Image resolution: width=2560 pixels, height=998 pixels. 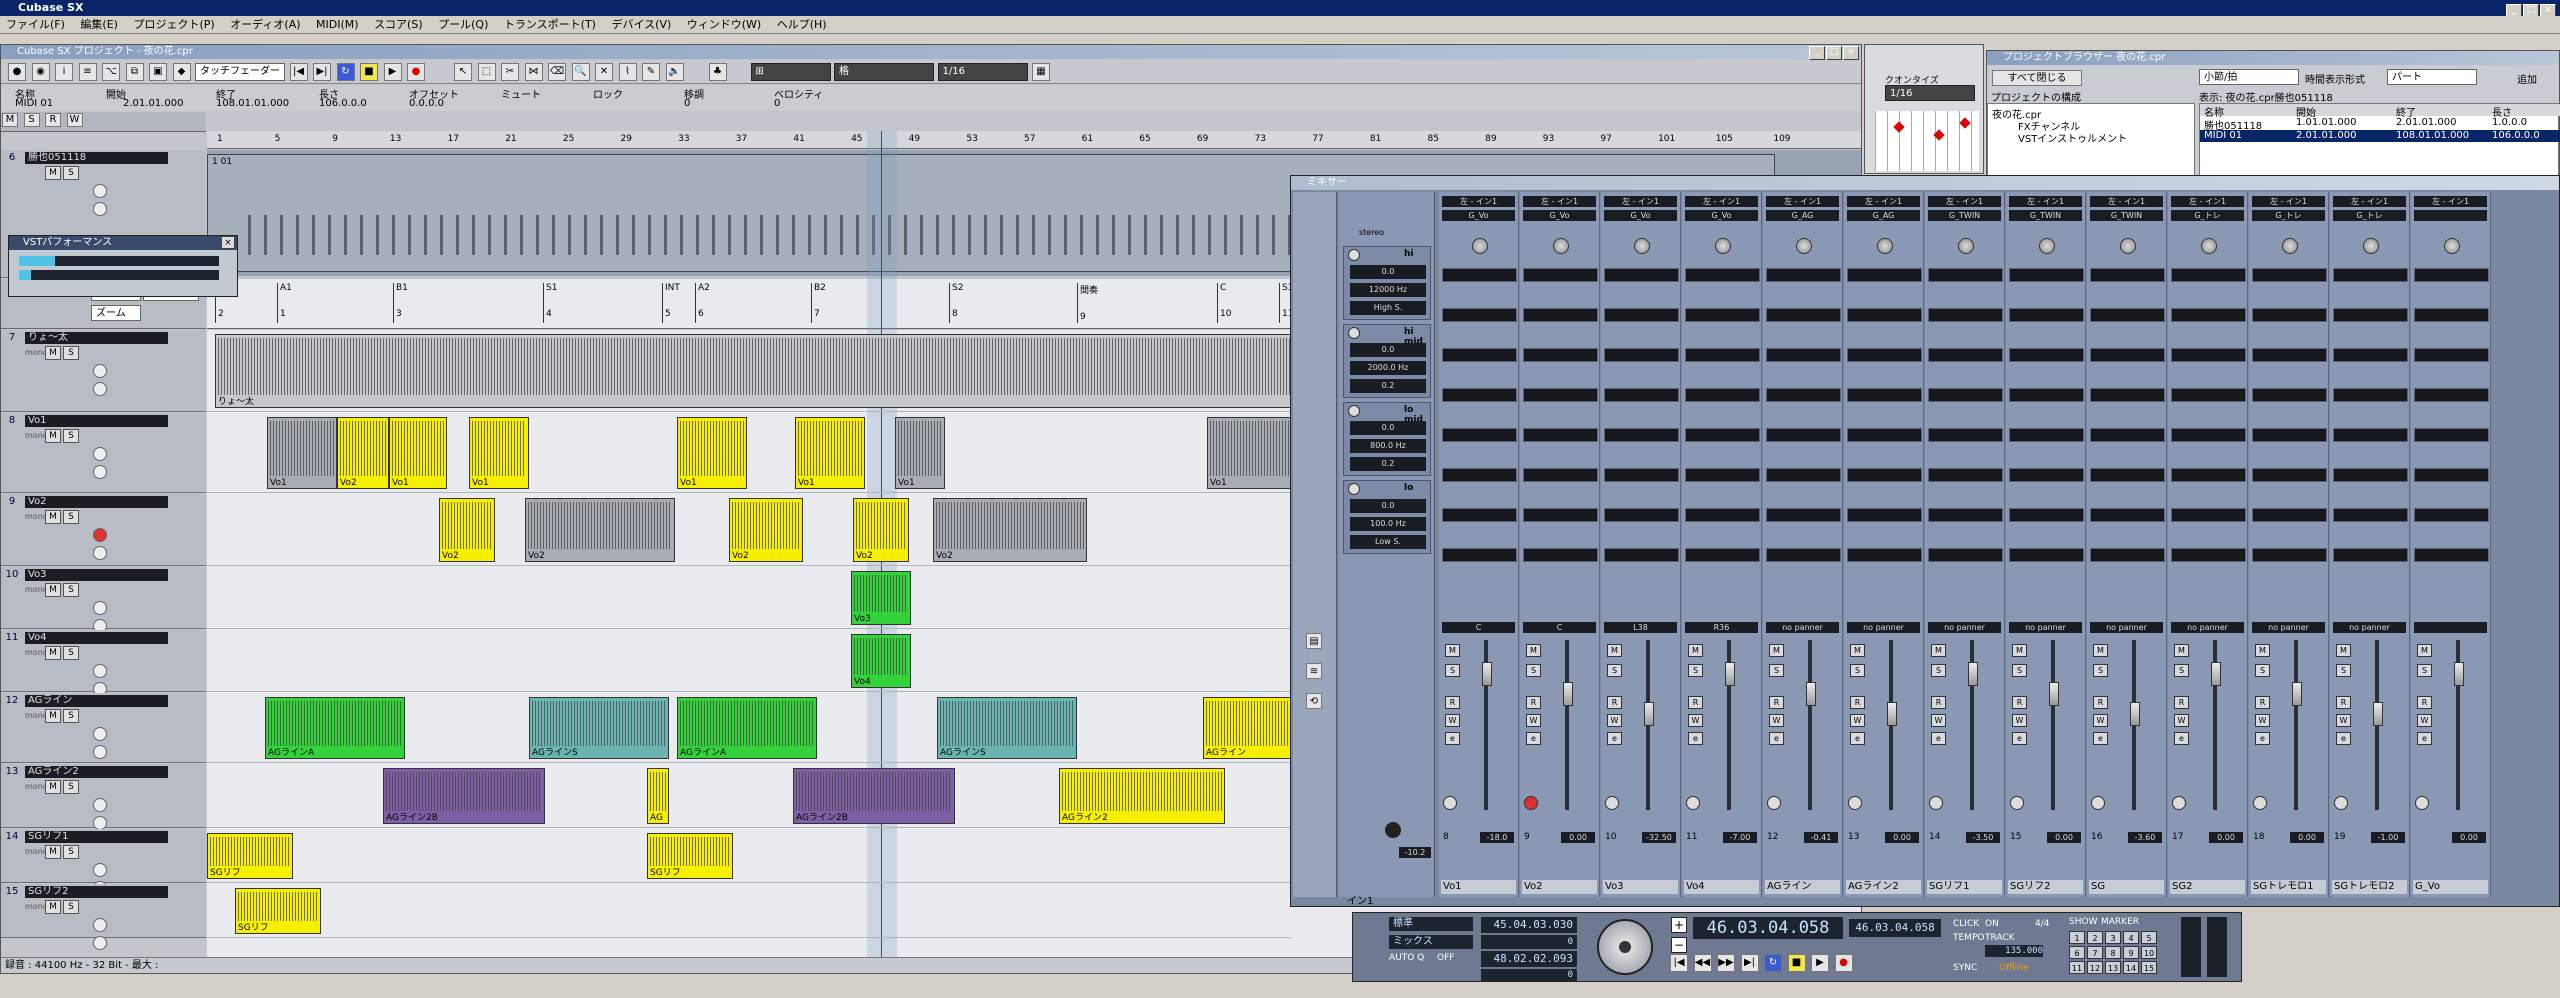 I want to click on marker-button-3: 3, so click(x=2113, y=937).